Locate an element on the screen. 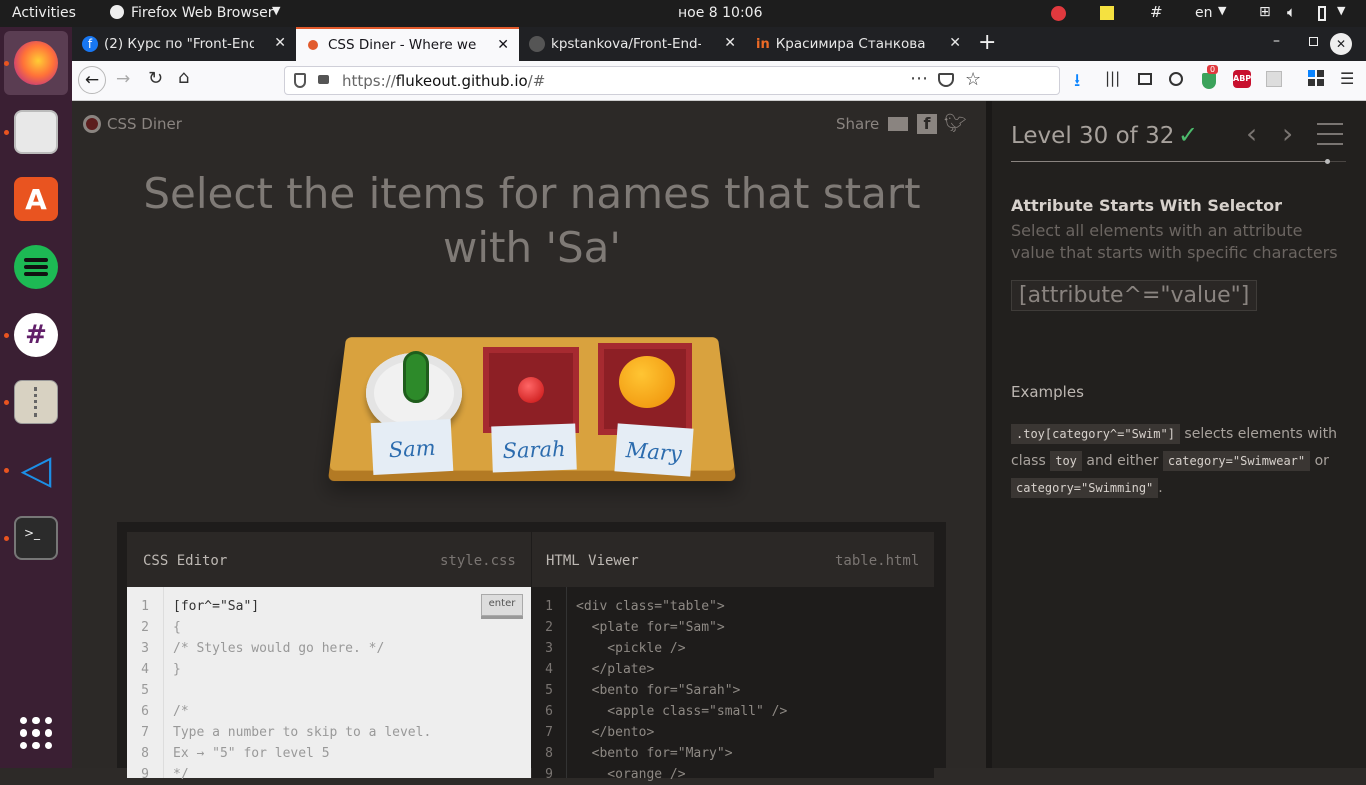  home-button: ⌂ is located at coordinates (183, 77).